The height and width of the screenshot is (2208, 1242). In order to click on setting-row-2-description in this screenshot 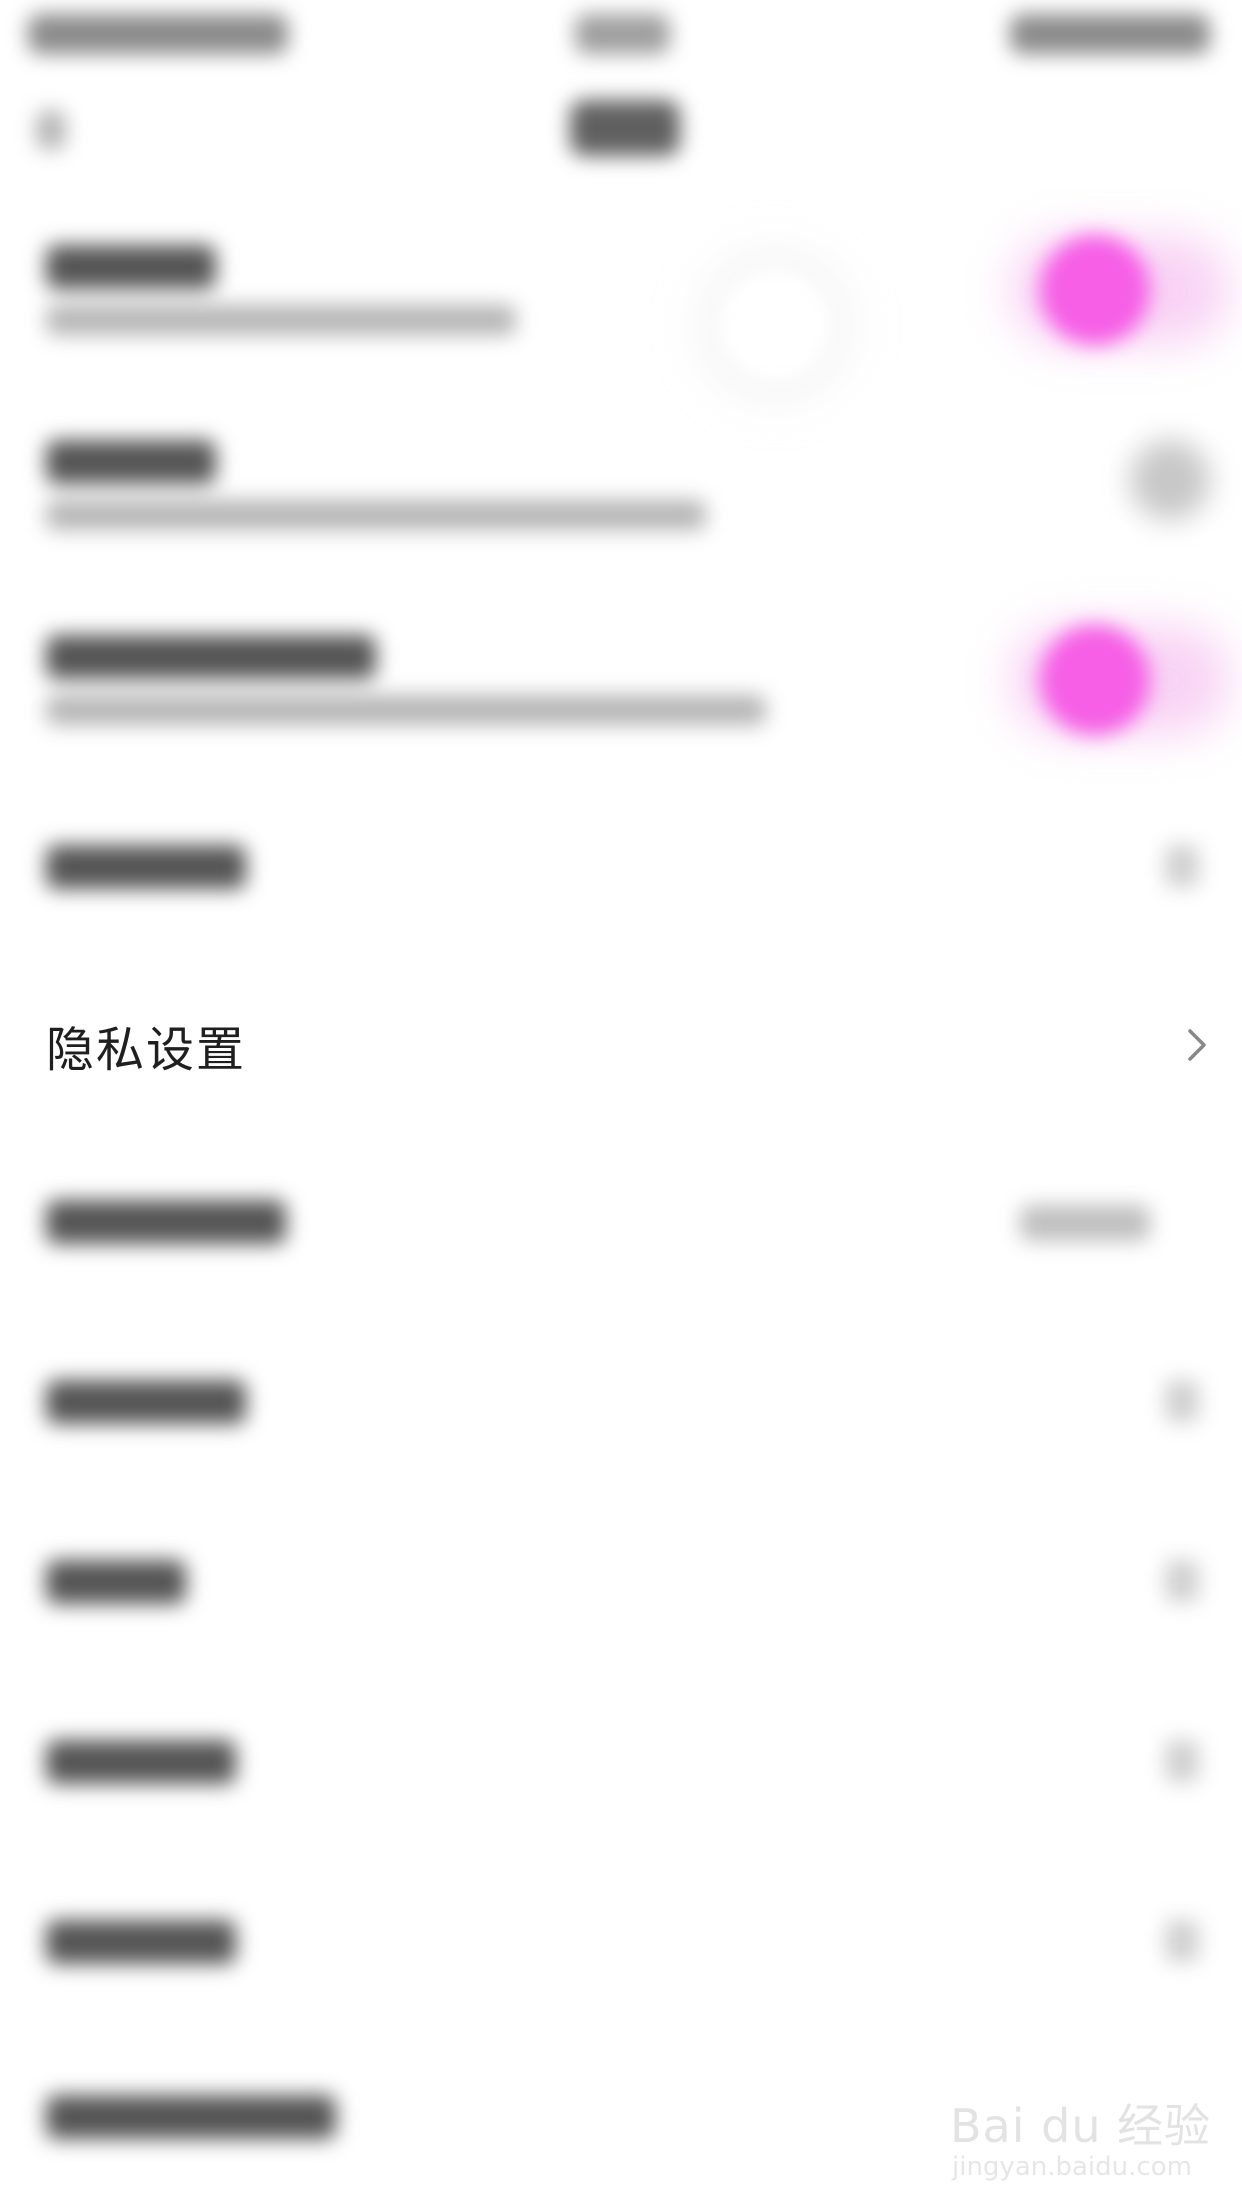, I will do `click(376, 515)`.